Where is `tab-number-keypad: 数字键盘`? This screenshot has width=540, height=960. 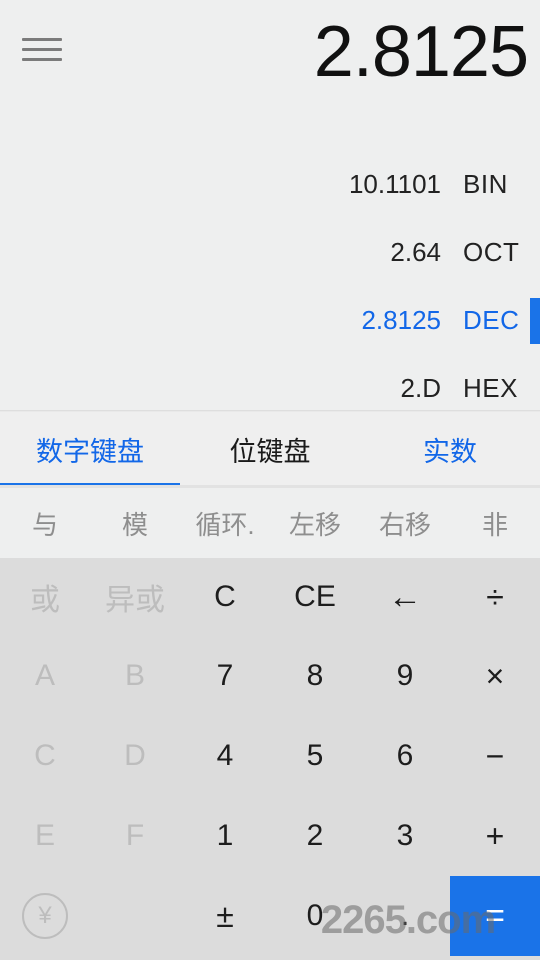 tab-number-keypad: 数字键盘 is located at coordinates (90, 449).